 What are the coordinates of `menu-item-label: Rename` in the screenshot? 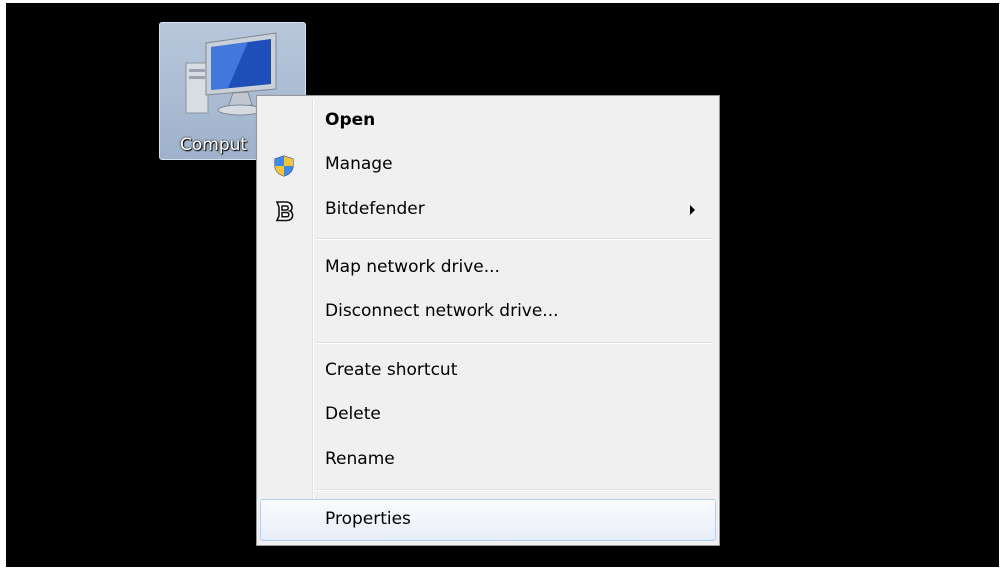 It's located at (360, 459).